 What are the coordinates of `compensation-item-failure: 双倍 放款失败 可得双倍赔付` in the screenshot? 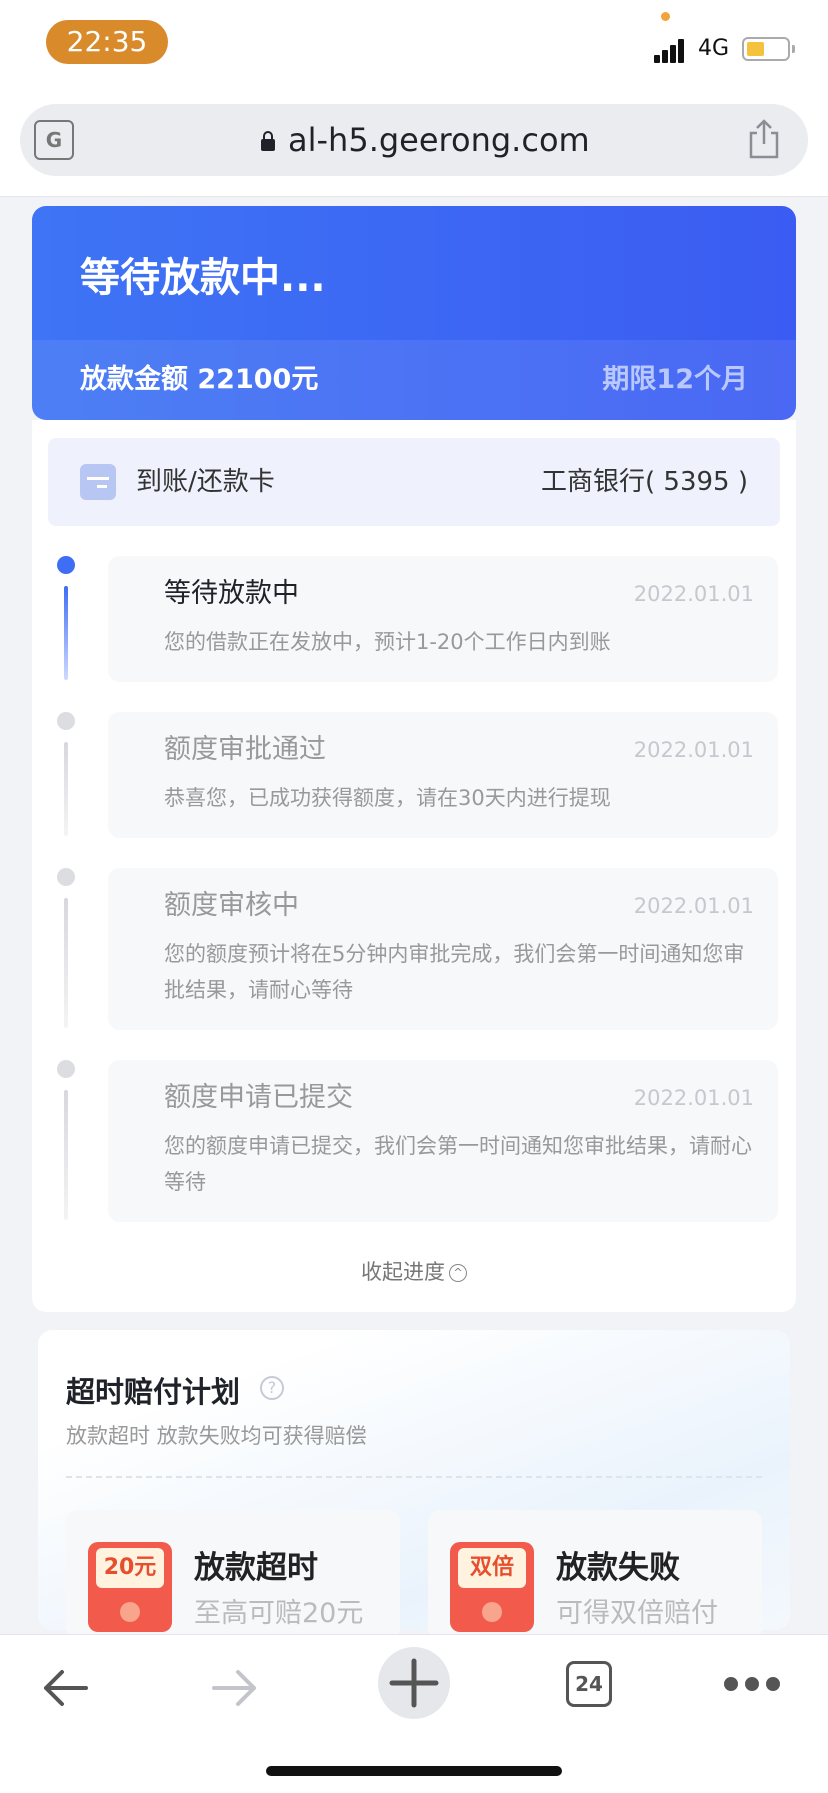 It's located at (595, 1575).